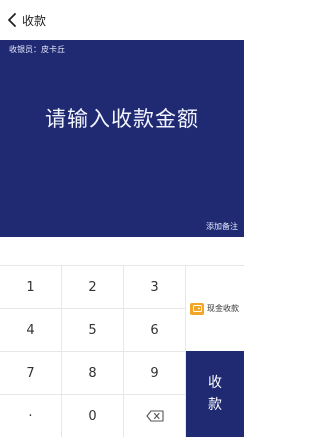 The image size is (320, 437). I want to click on collect-payment-label: 收款, so click(215, 394).